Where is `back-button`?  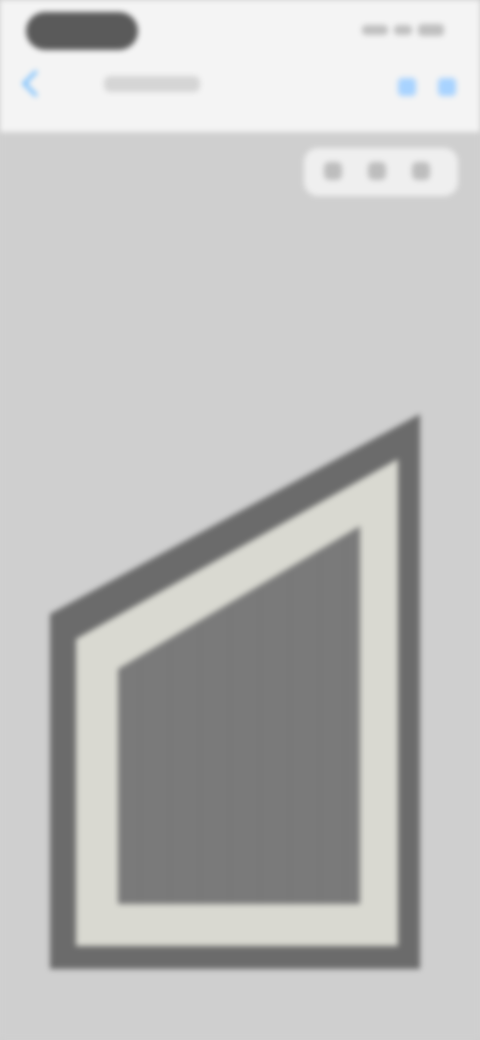
back-button is located at coordinates (35, 83).